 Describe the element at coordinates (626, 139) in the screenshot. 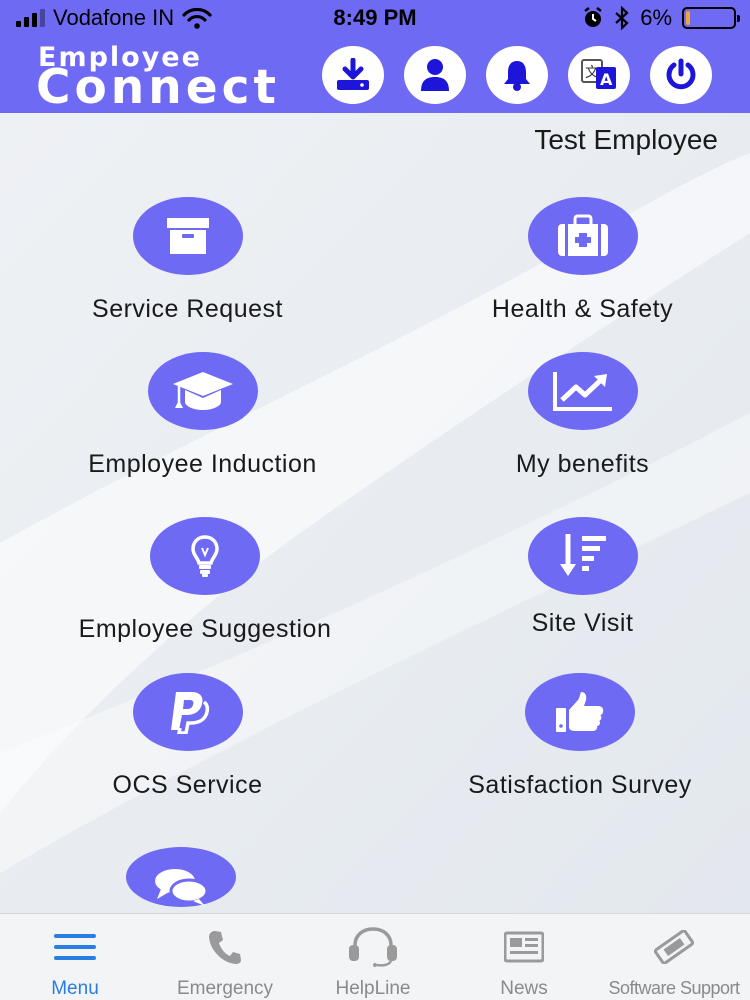

I see `user-name: Test Employee` at that location.